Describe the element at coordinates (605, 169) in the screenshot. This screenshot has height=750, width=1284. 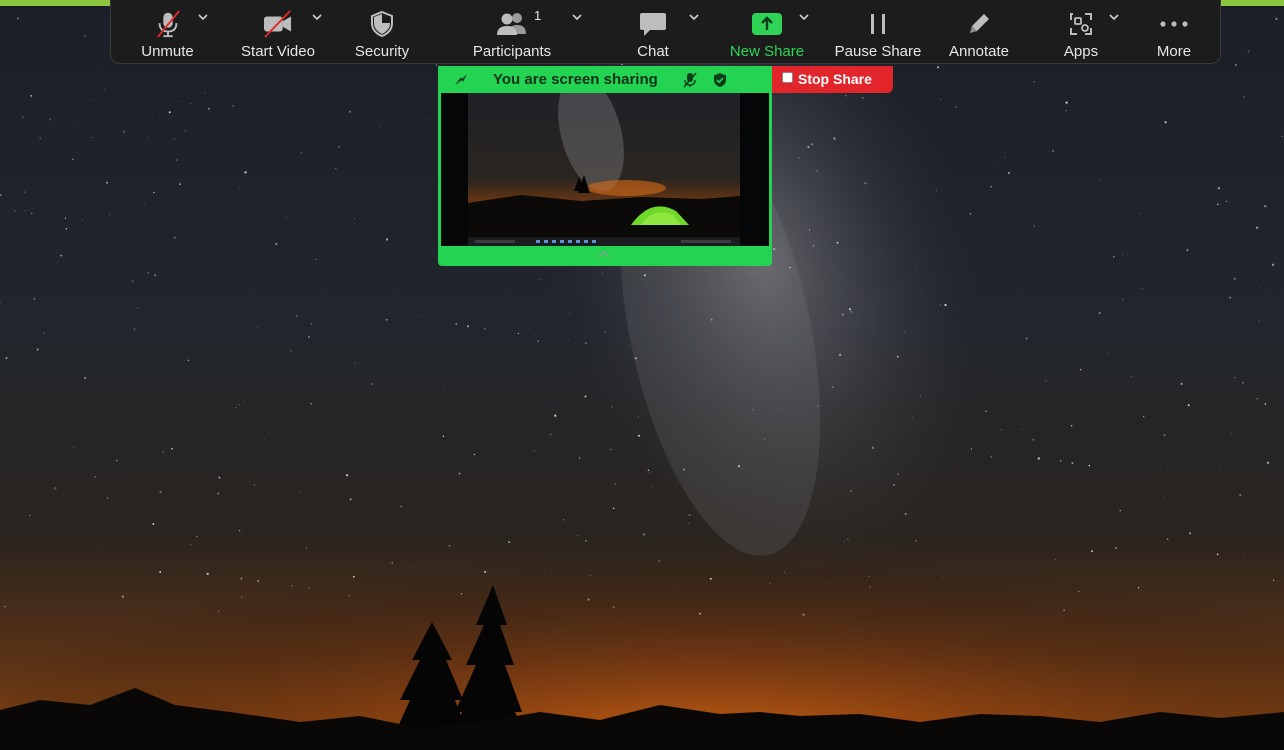
I see `shared-screen-preview` at that location.